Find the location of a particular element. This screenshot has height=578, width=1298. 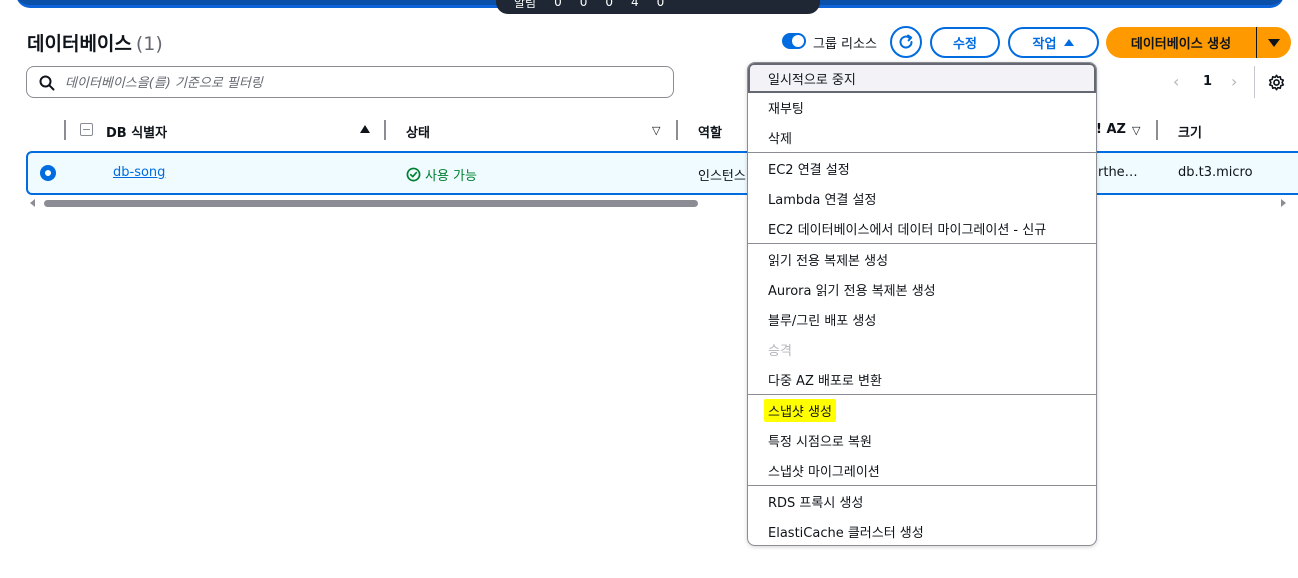

current-page-number: 1 is located at coordinates (1207, 81).